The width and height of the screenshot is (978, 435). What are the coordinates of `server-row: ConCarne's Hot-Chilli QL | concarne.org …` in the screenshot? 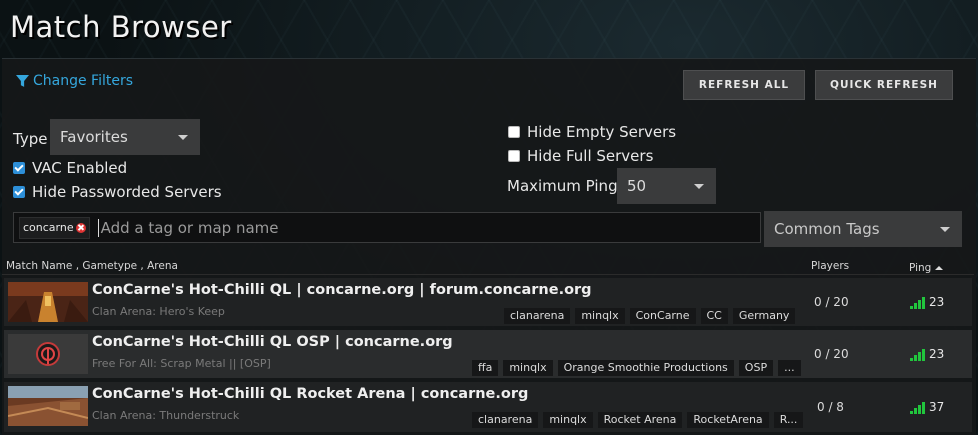 It's located at (488, 302).